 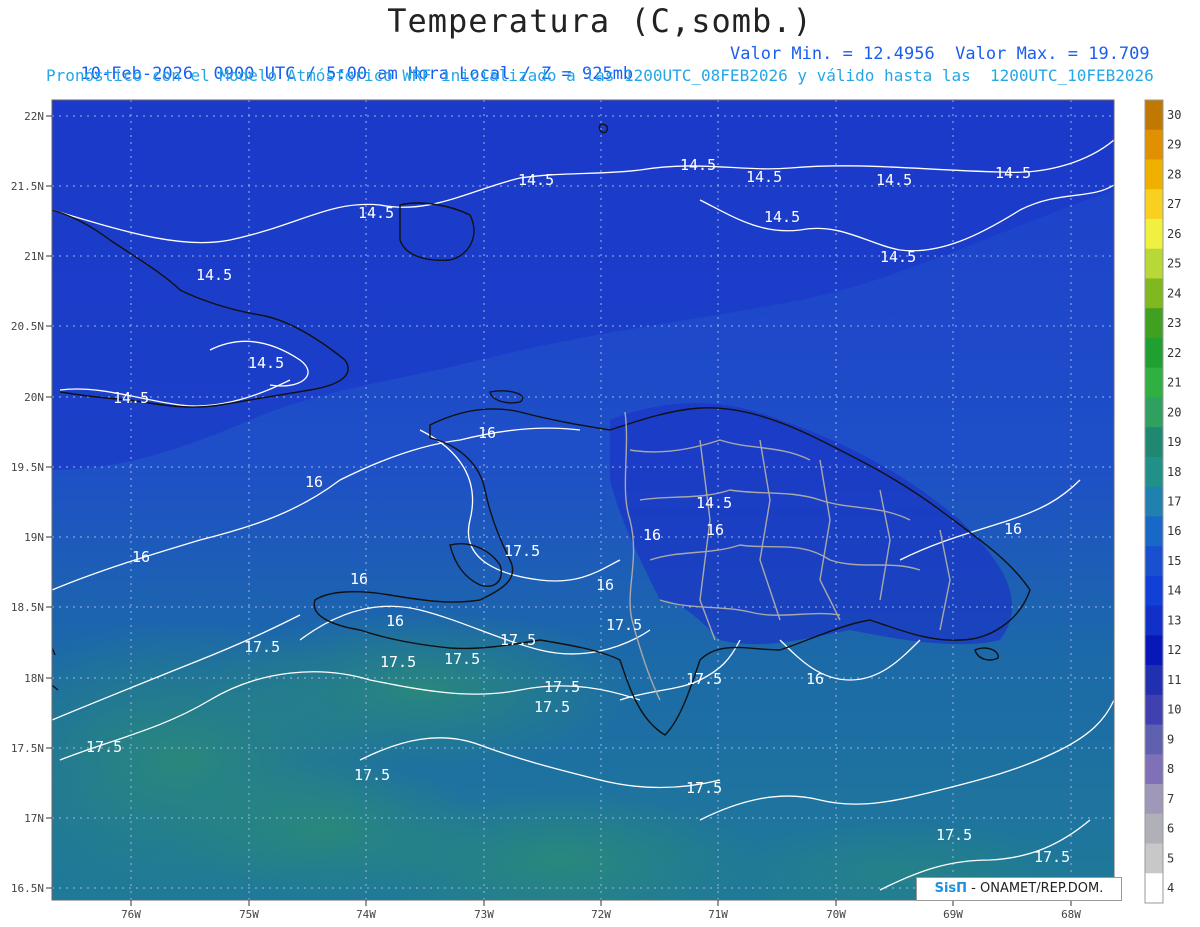 I want to click on lon-label: 71W, so click(x=718, y=914).